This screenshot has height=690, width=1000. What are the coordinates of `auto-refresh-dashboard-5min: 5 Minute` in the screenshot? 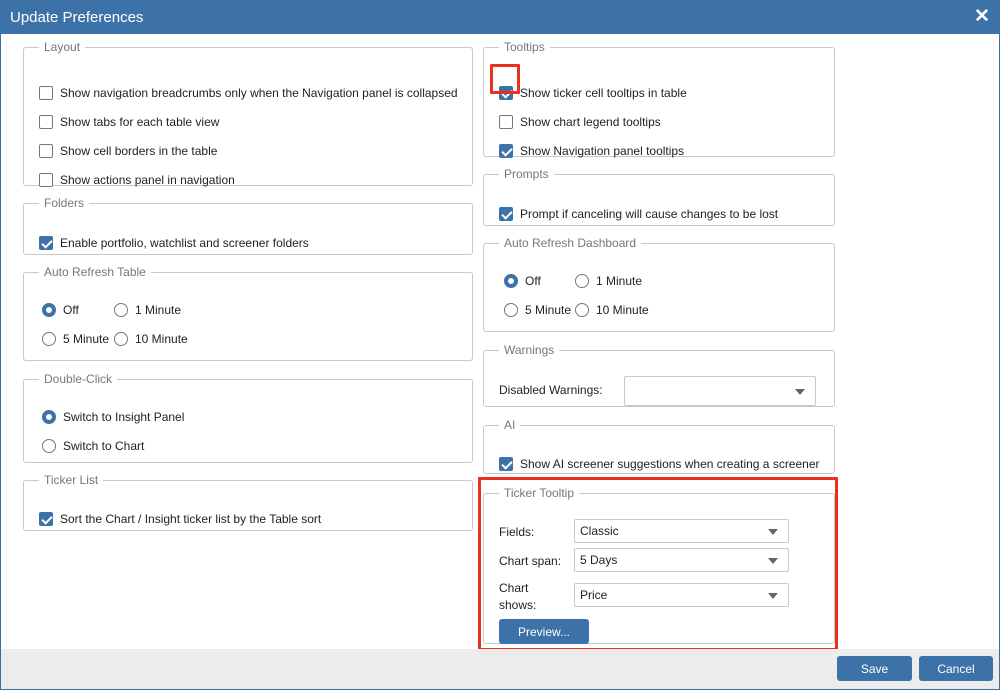 It's located at (537, 310).